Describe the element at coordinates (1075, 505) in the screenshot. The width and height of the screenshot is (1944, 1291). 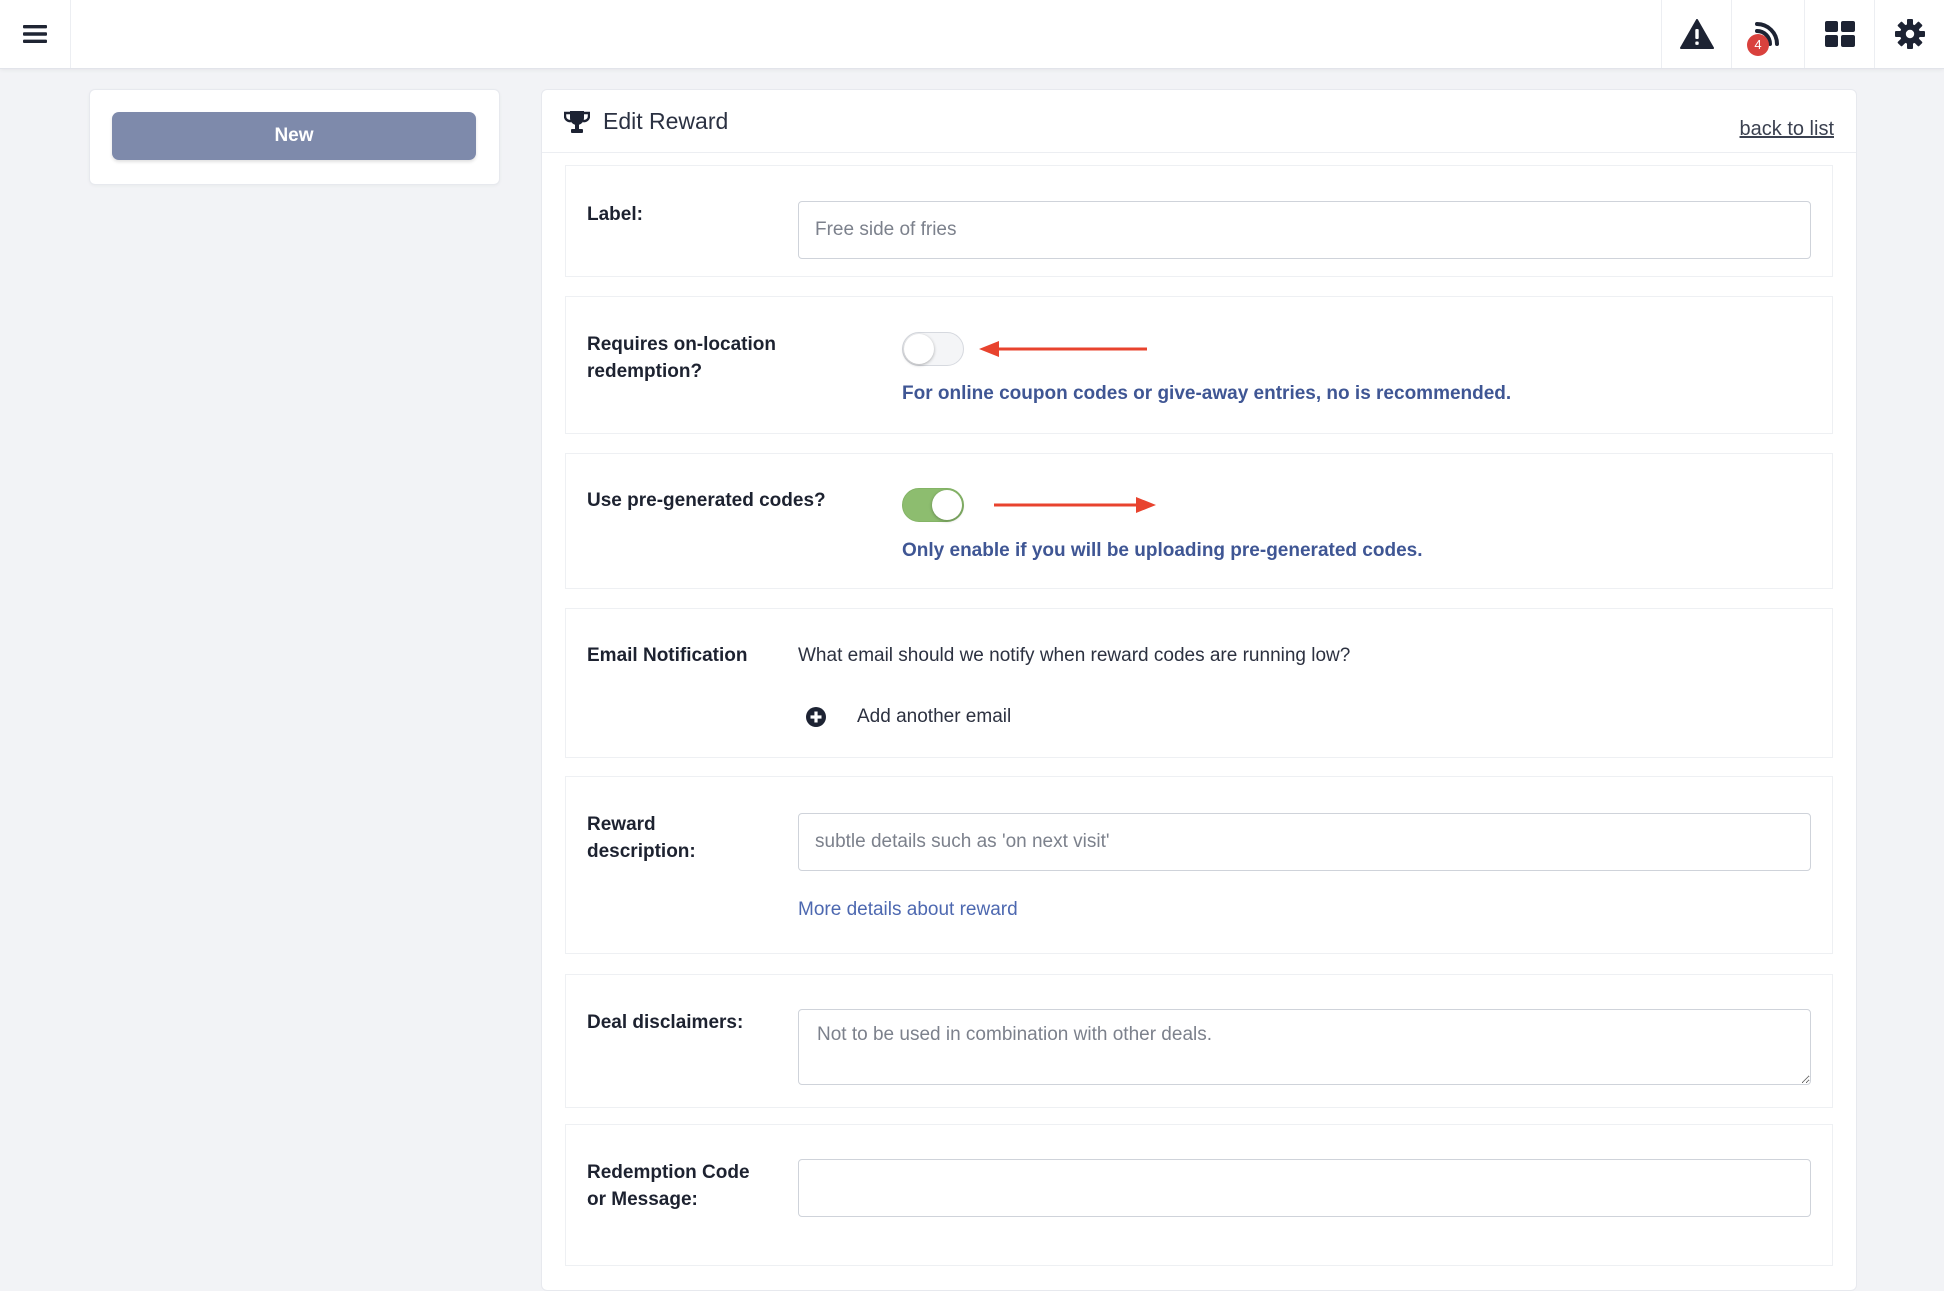
I see `right-arrow-icon` at that location.